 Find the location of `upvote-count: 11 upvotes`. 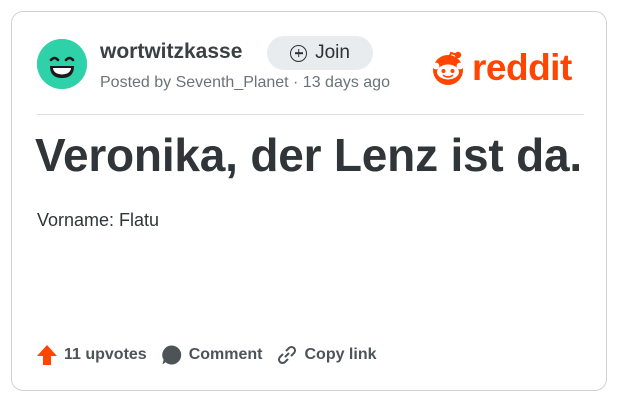

upvote-count: 11 upvotes is located at coordinates (105, 354).